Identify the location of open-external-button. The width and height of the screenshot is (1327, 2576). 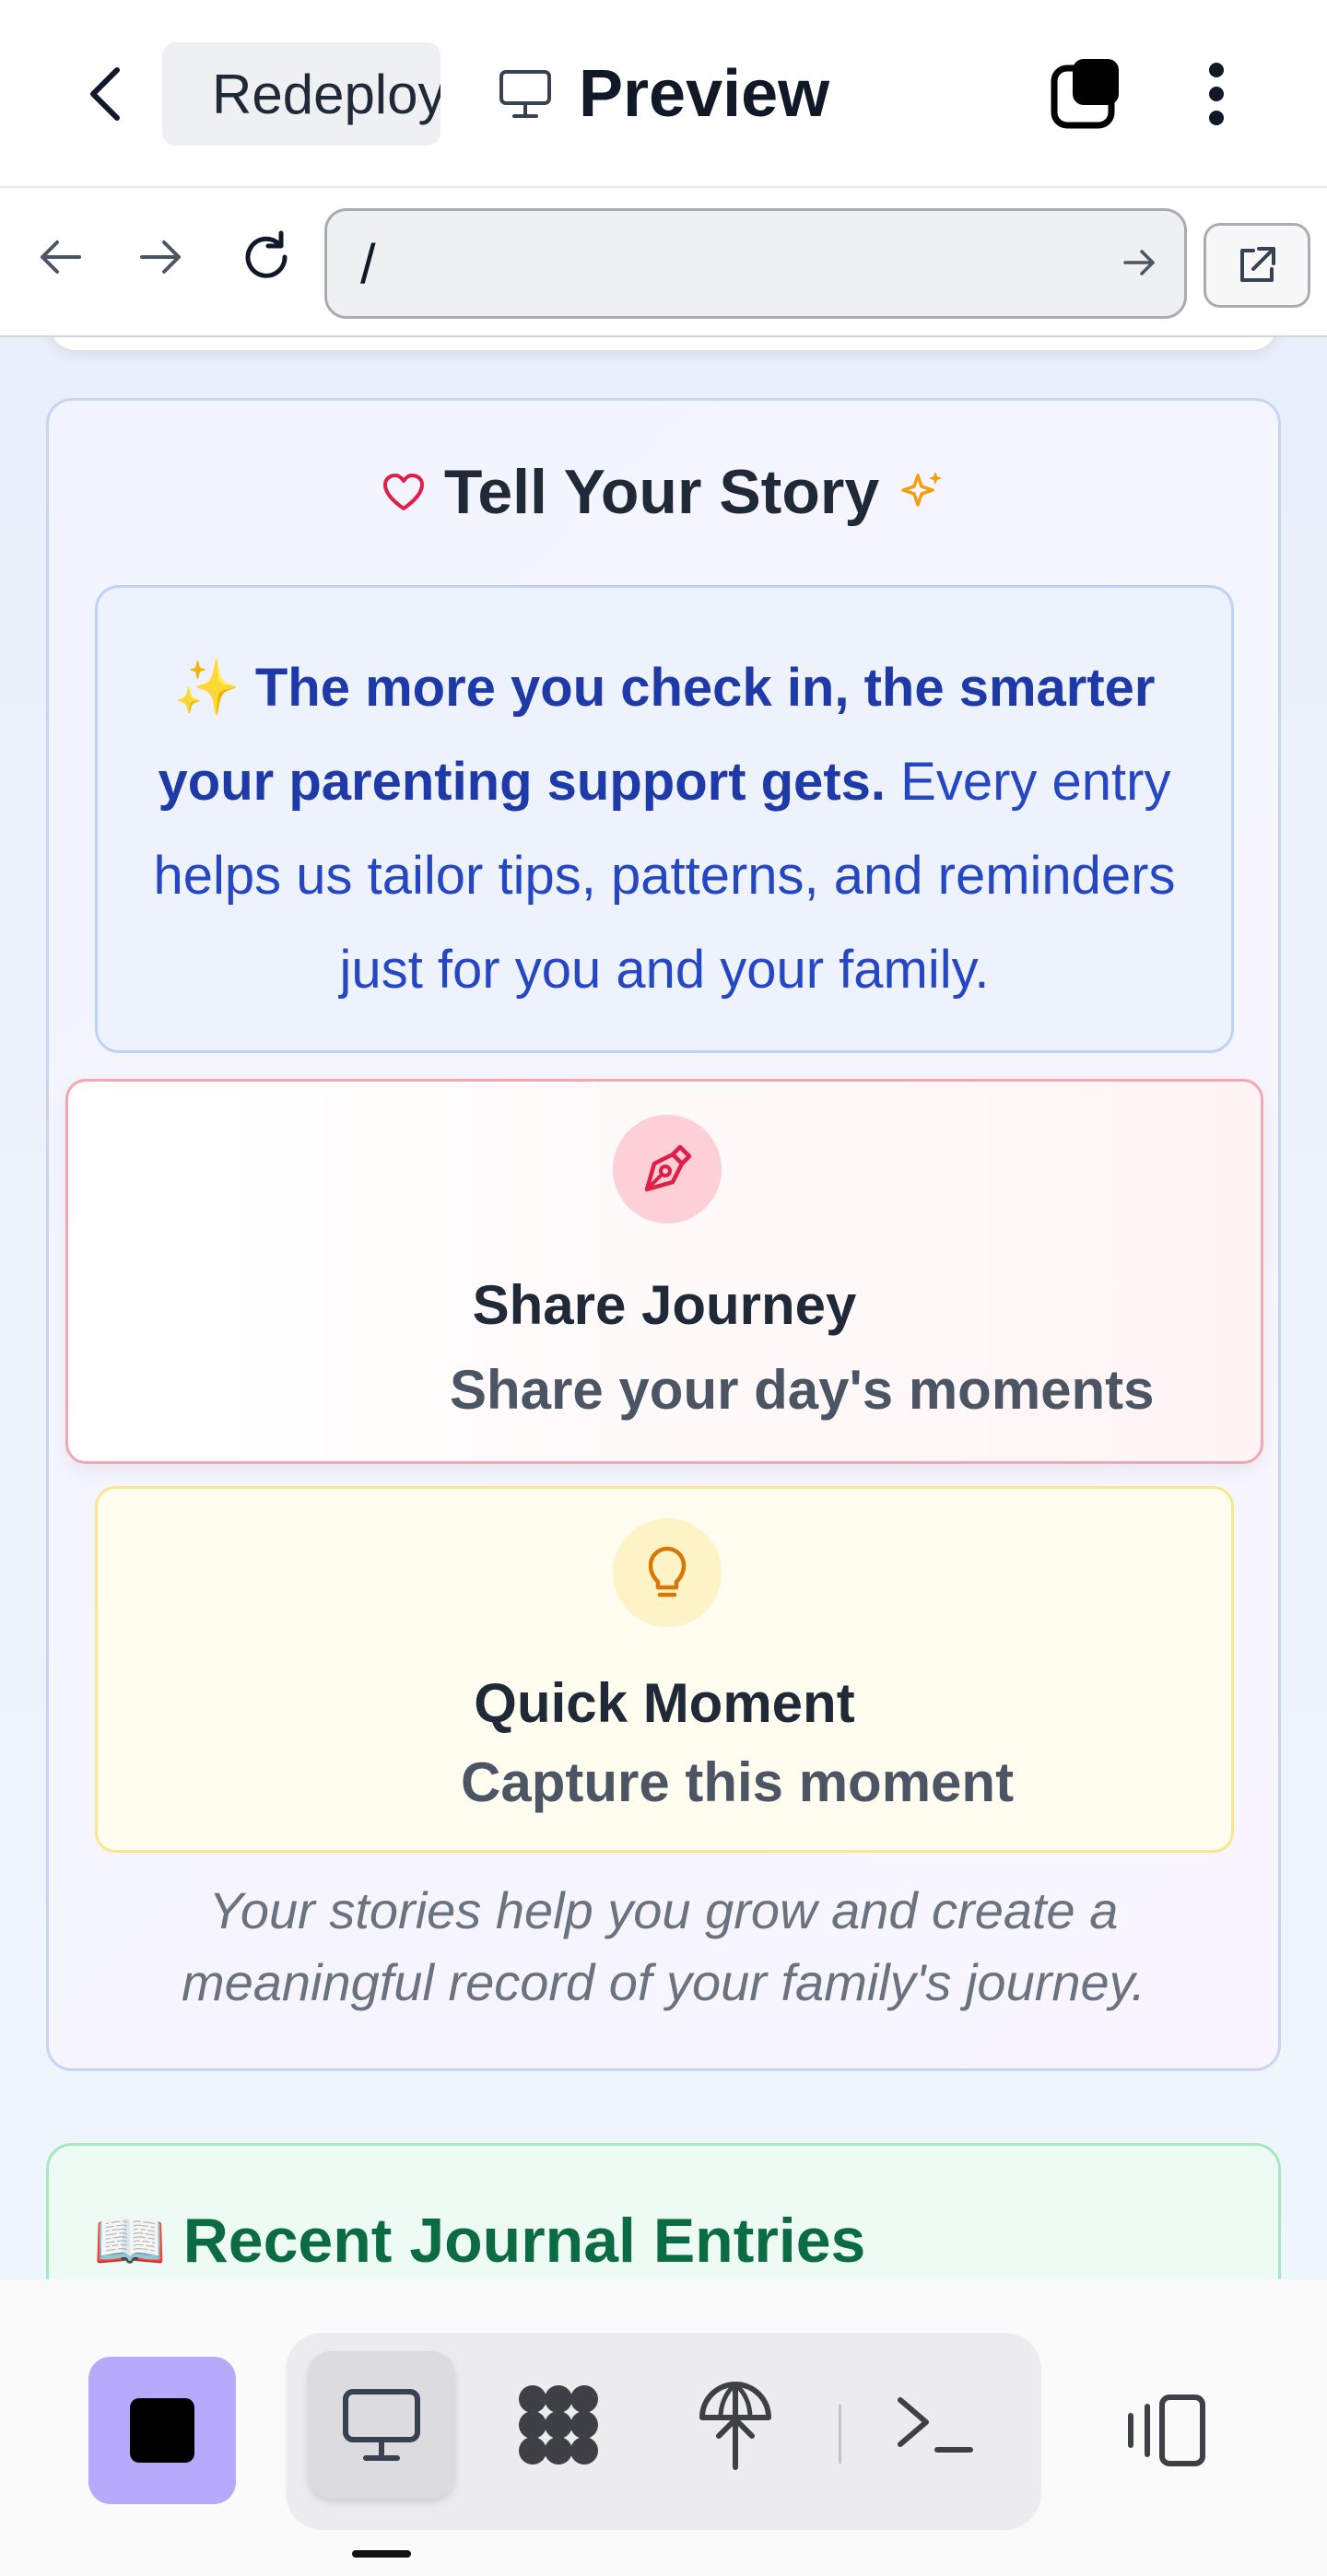
(1257, 265).